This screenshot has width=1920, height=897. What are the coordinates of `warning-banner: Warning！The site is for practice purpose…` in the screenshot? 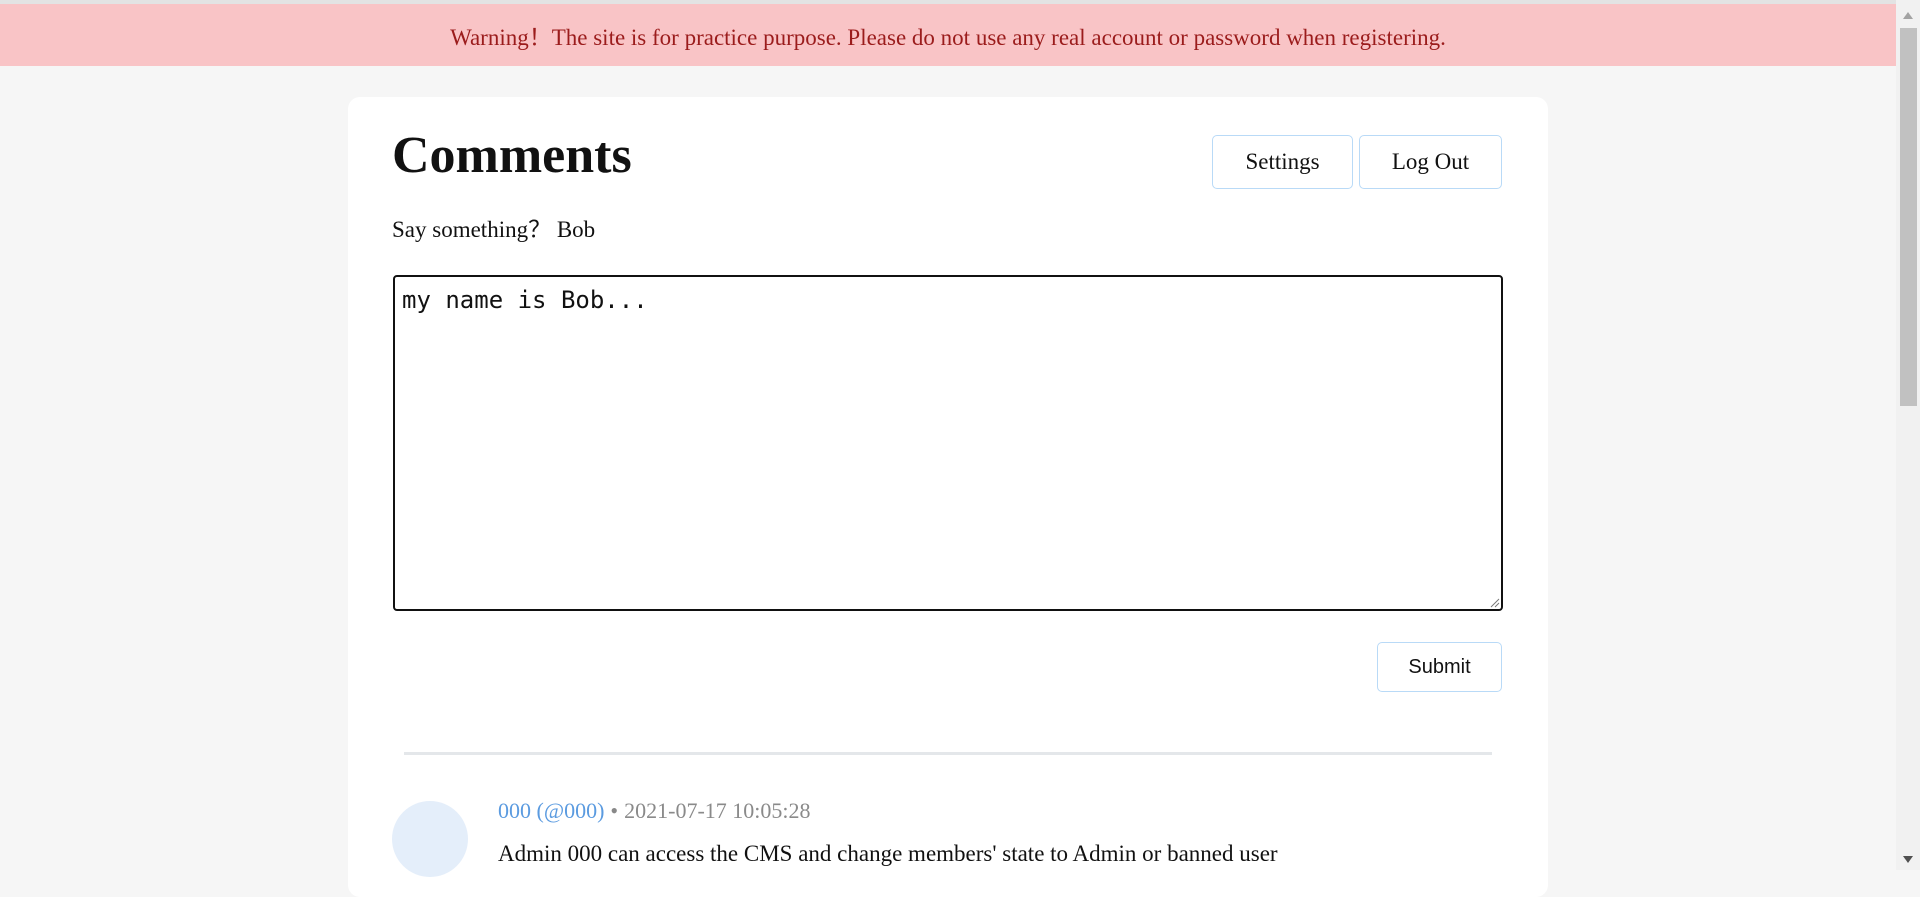 It's located at (948, 35).